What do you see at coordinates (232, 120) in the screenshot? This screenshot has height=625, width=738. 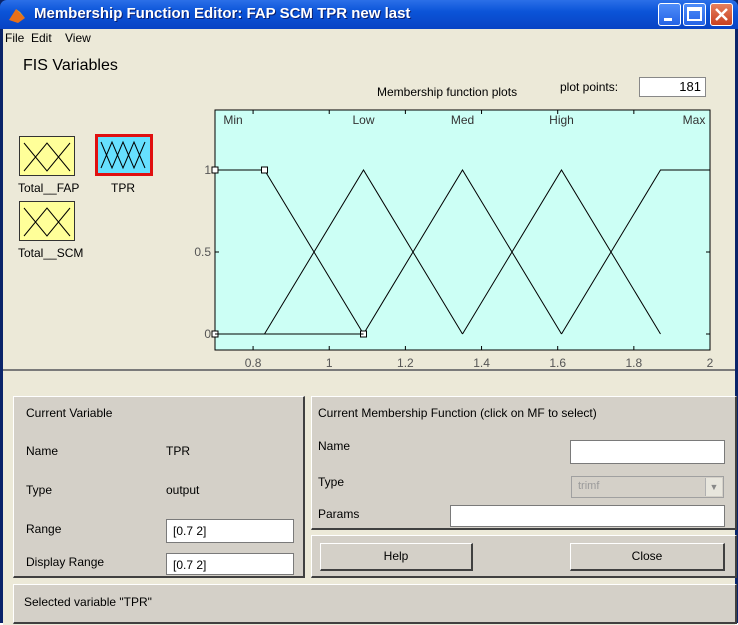 I see `mf-label-min: Min` at bounding box center [232, 120].